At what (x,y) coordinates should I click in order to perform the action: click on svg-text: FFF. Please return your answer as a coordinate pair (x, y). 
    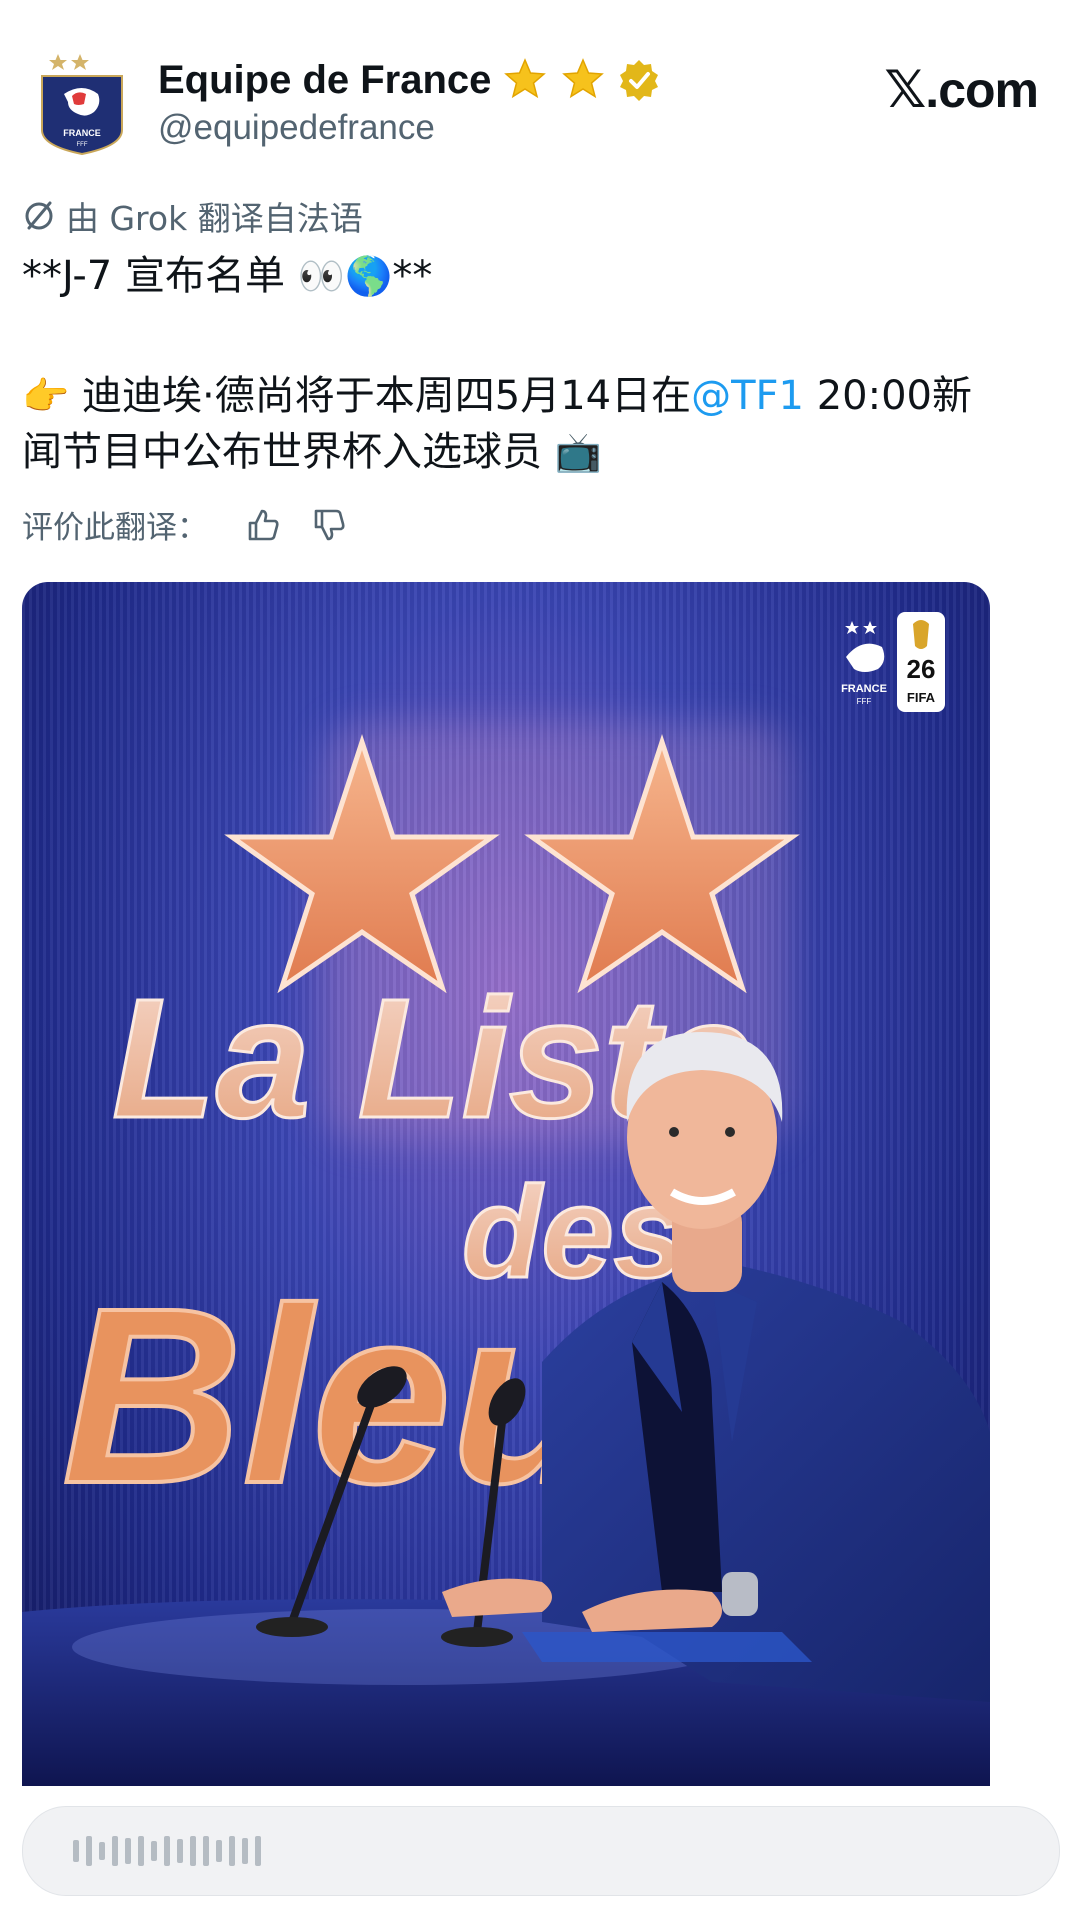
    Looking at the image, I should click on (864, 701).